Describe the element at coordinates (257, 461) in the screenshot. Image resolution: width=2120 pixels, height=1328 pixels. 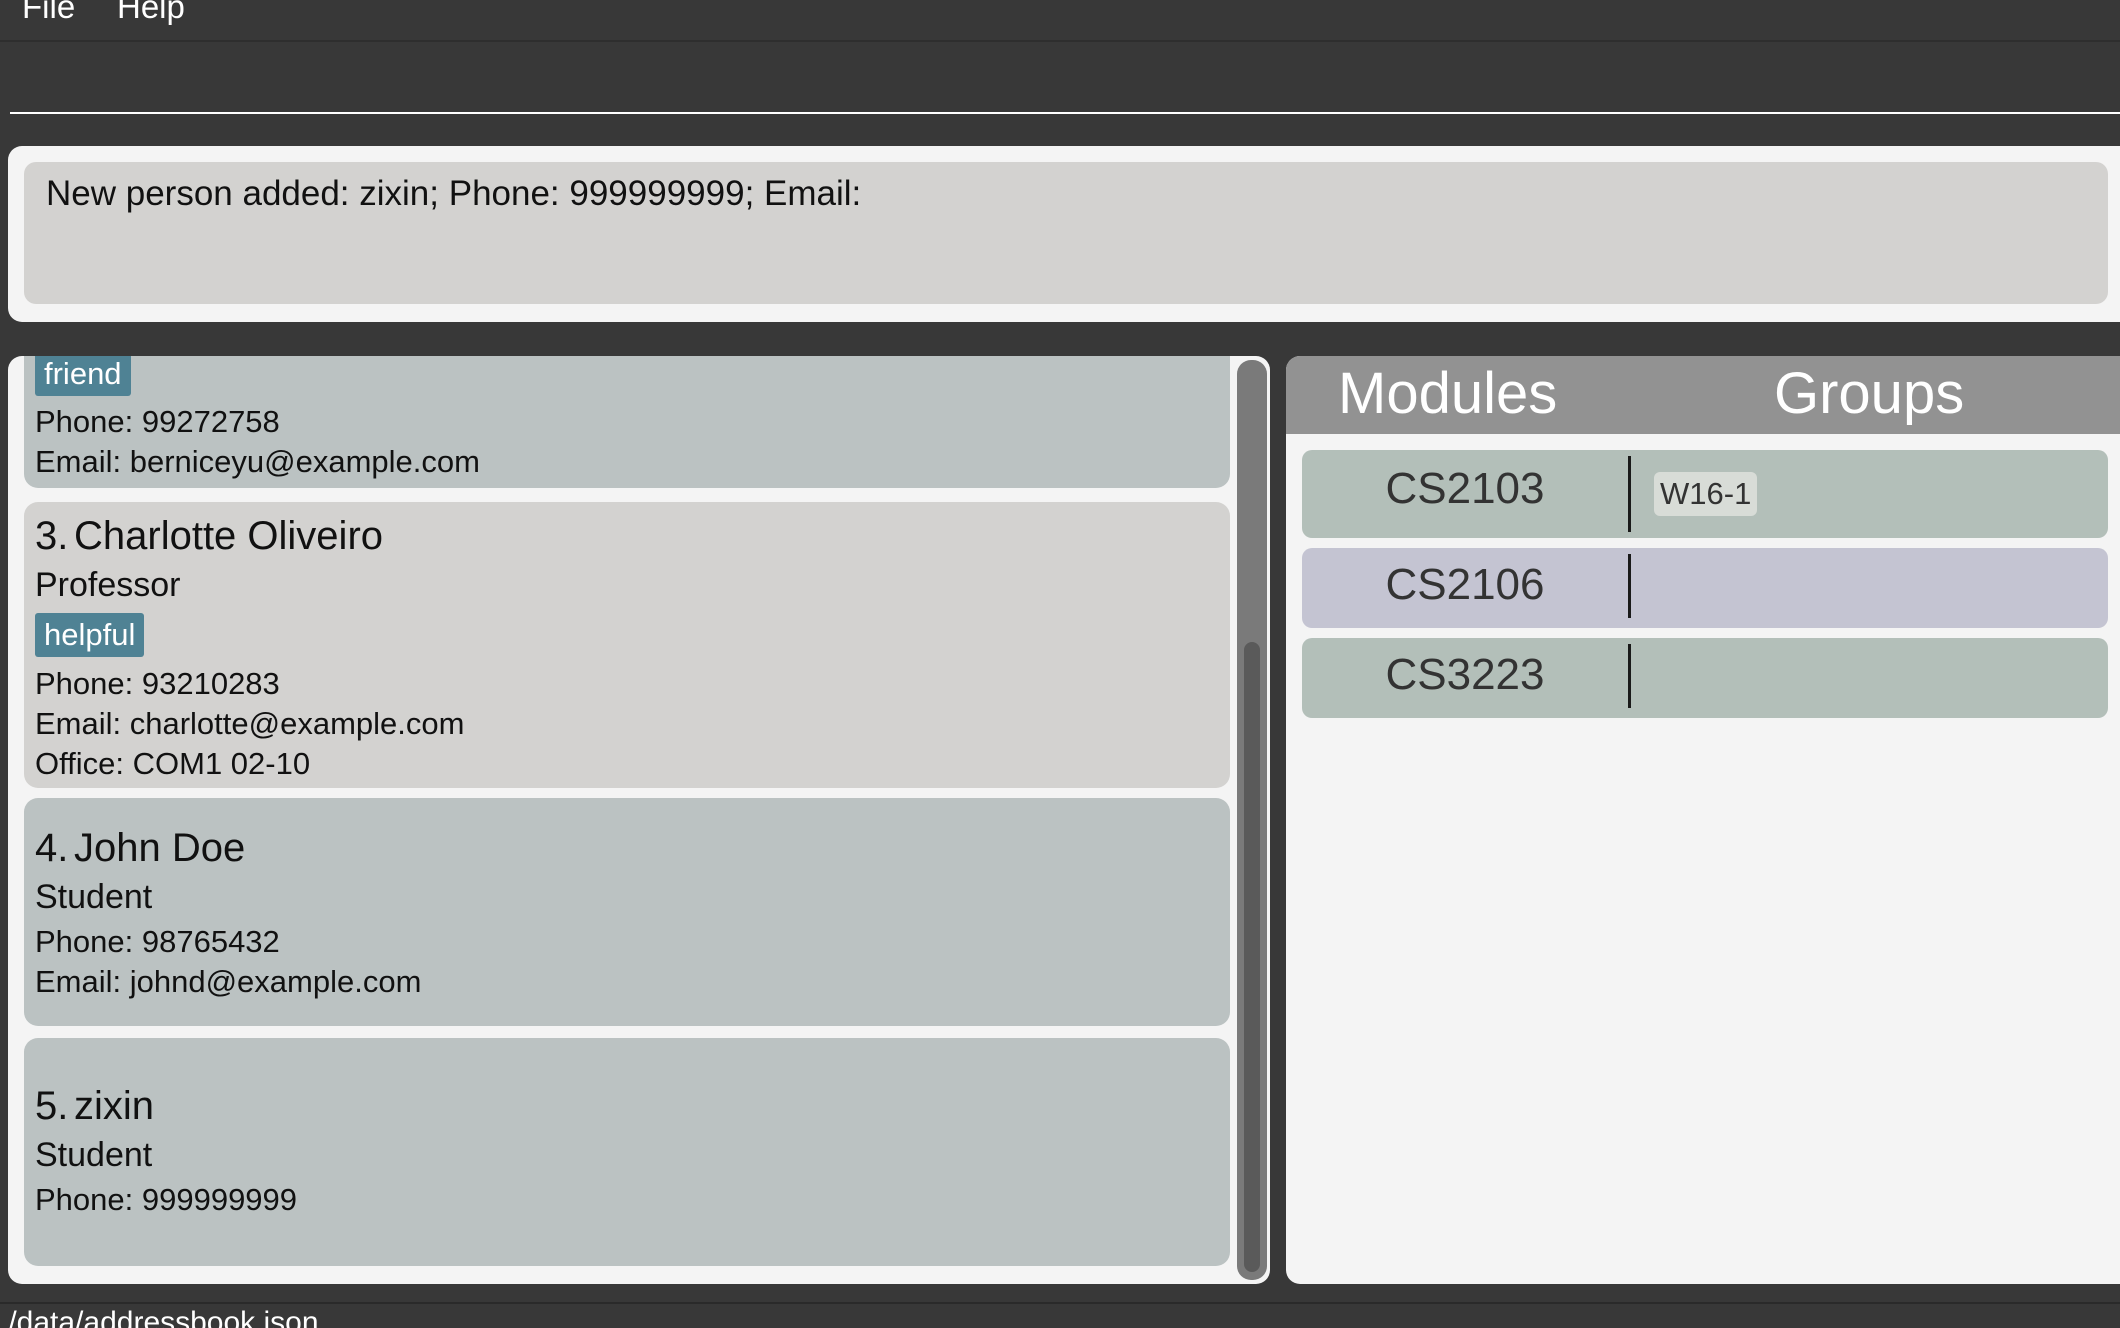
I see `person-email: Email: berniceyu@example.com` at that location.